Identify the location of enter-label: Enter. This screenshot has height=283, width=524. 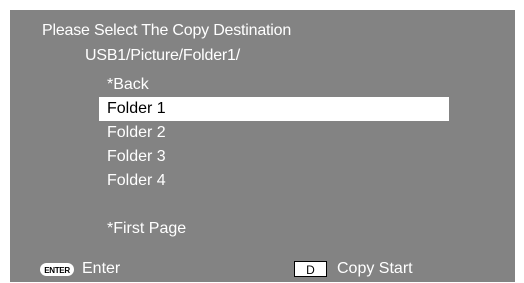
(101, 268).